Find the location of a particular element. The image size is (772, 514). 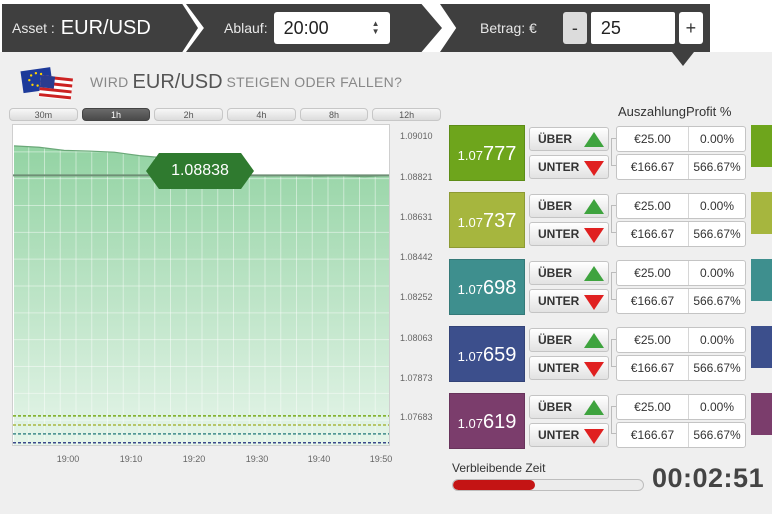

y-tick-label: 1.08821 is located at coordinates (416, 177).